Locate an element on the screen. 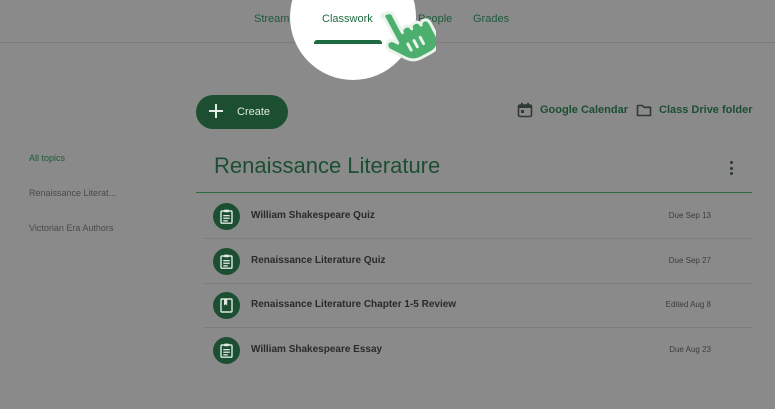  class-drive-folder-link: Class Drive folder is located at coordinates (694, 110).